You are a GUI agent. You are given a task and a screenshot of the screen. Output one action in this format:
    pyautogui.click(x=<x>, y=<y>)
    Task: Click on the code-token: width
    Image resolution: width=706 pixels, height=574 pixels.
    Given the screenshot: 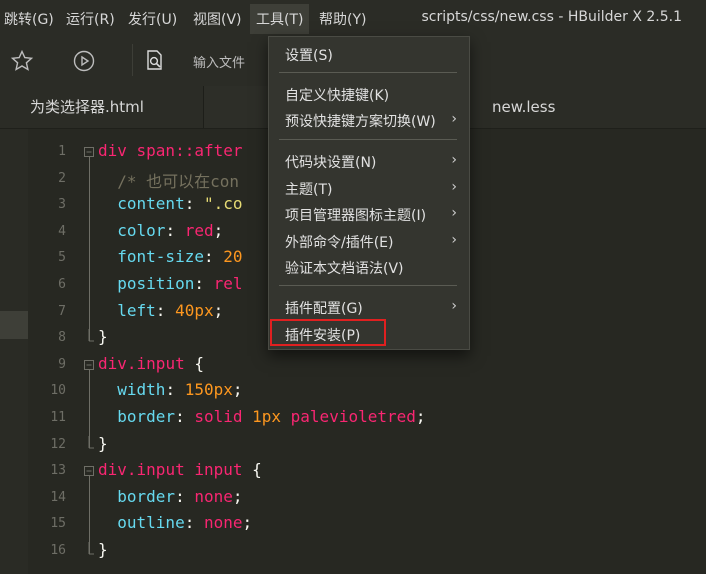 What is the action you would take?
    pyautogui.click(x=132, y=390)
    